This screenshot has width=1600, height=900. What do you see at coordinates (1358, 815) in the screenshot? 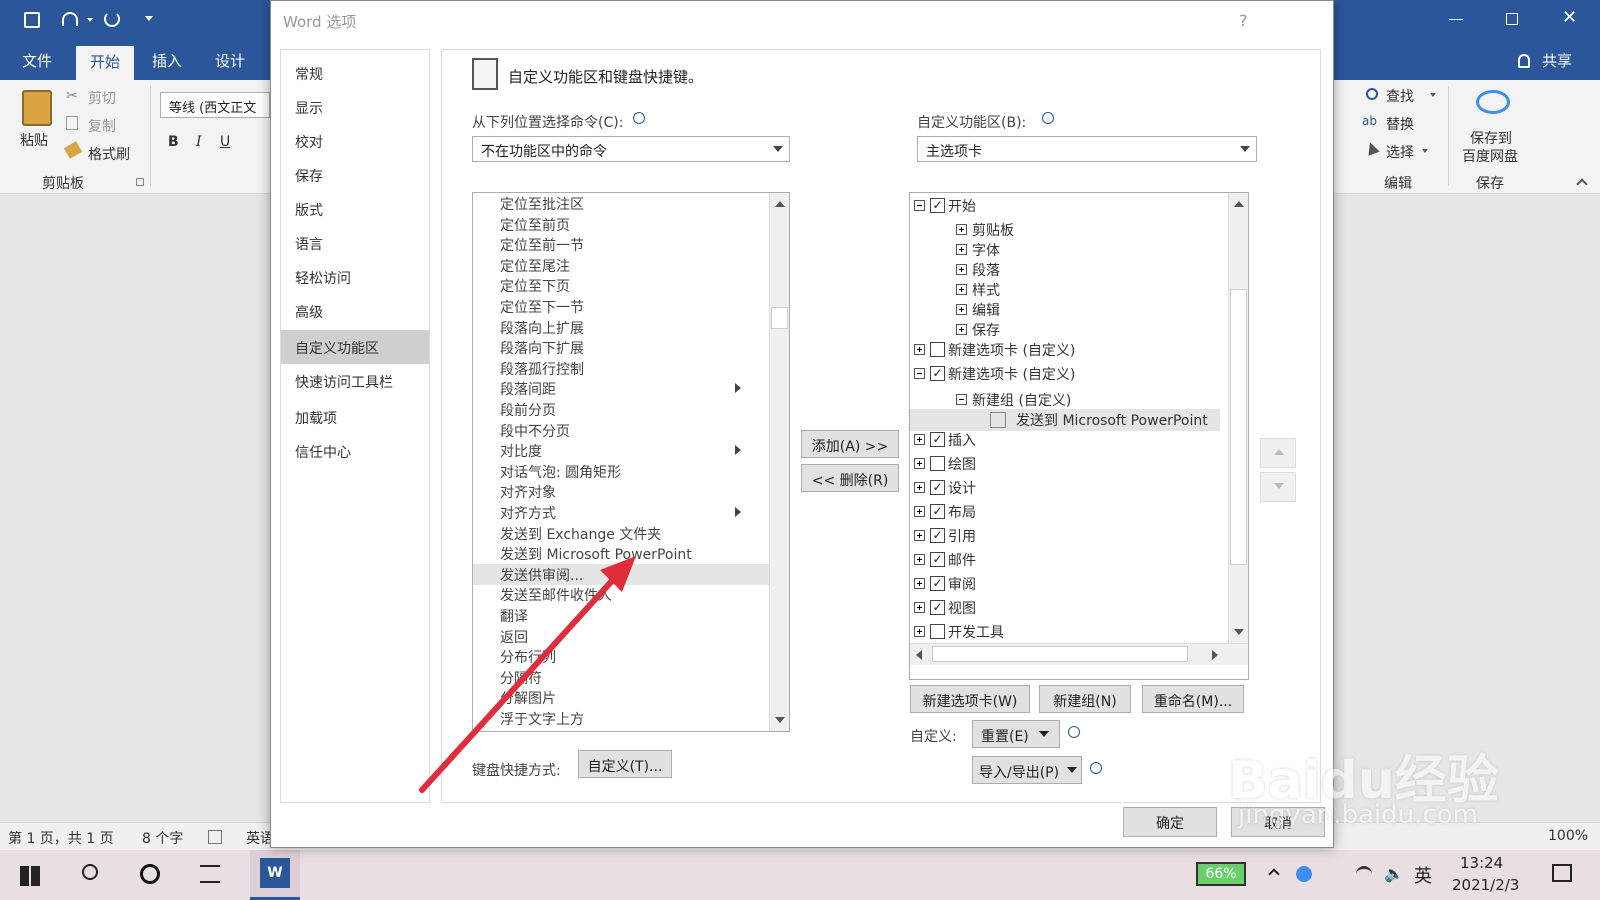
I see `watermark-url: jingyan.baidu.com` at bounding box center [1358, 815].